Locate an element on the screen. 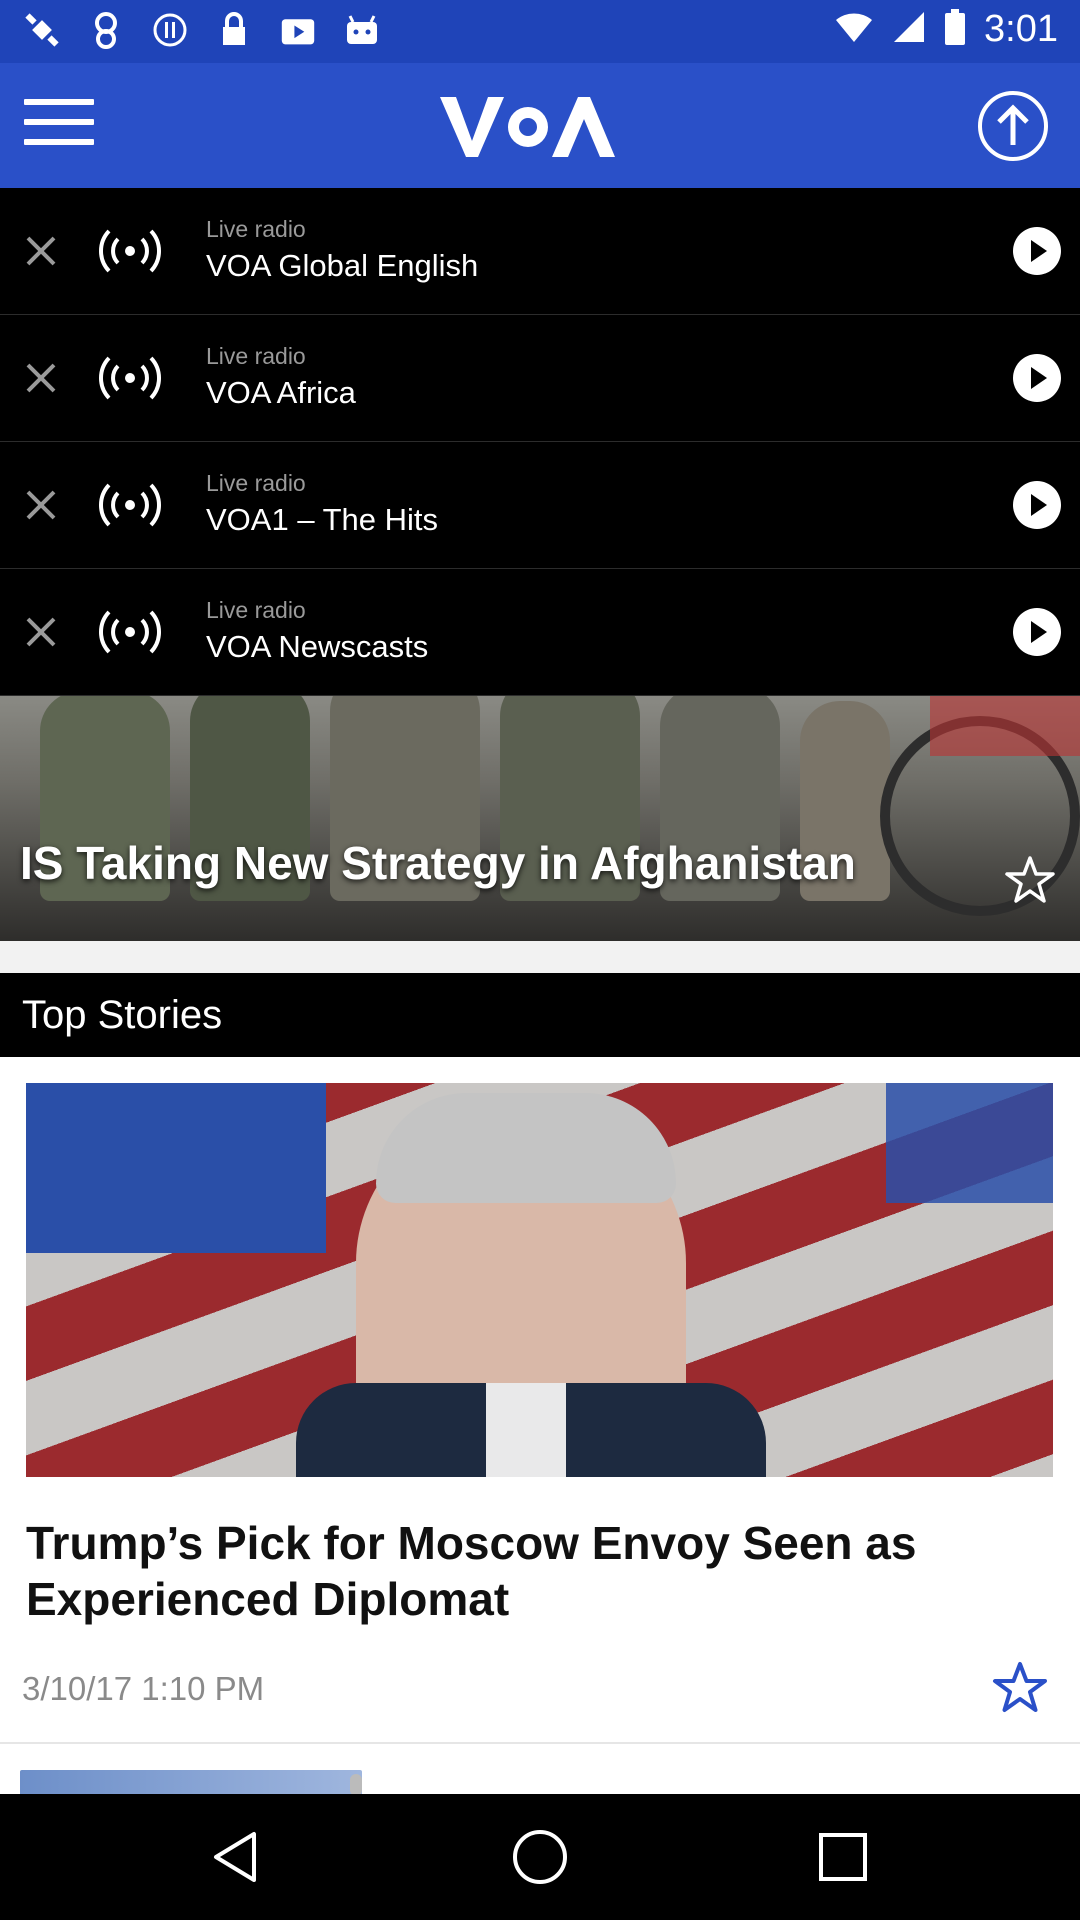 The image size is (1080, 1920). radio-row: Live radio VOA Newscasts is located at coordinates (540, 632).